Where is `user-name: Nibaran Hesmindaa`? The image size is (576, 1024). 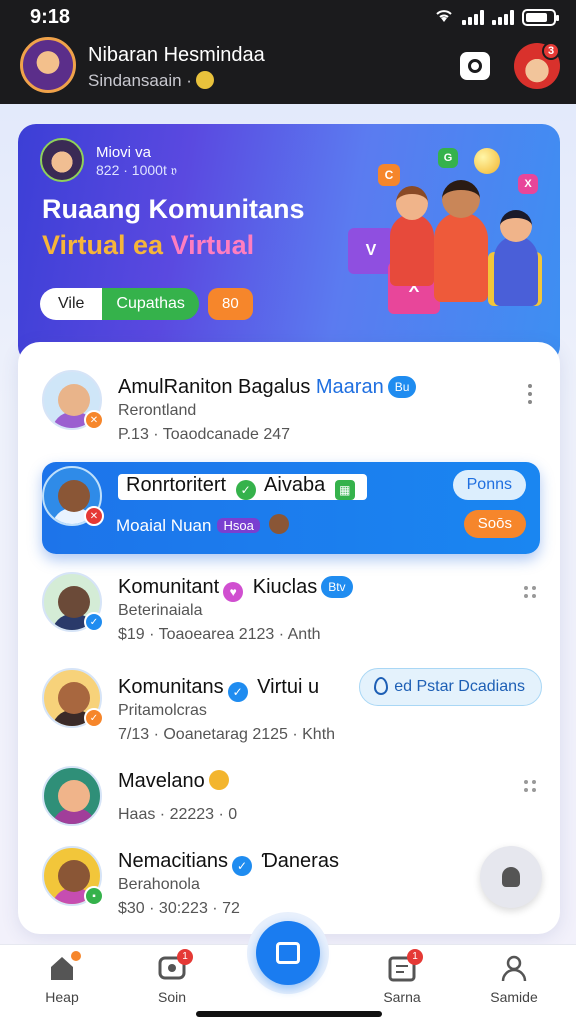 user-name: Nibaran Hesmindaa is located at coordinates (176, 55).